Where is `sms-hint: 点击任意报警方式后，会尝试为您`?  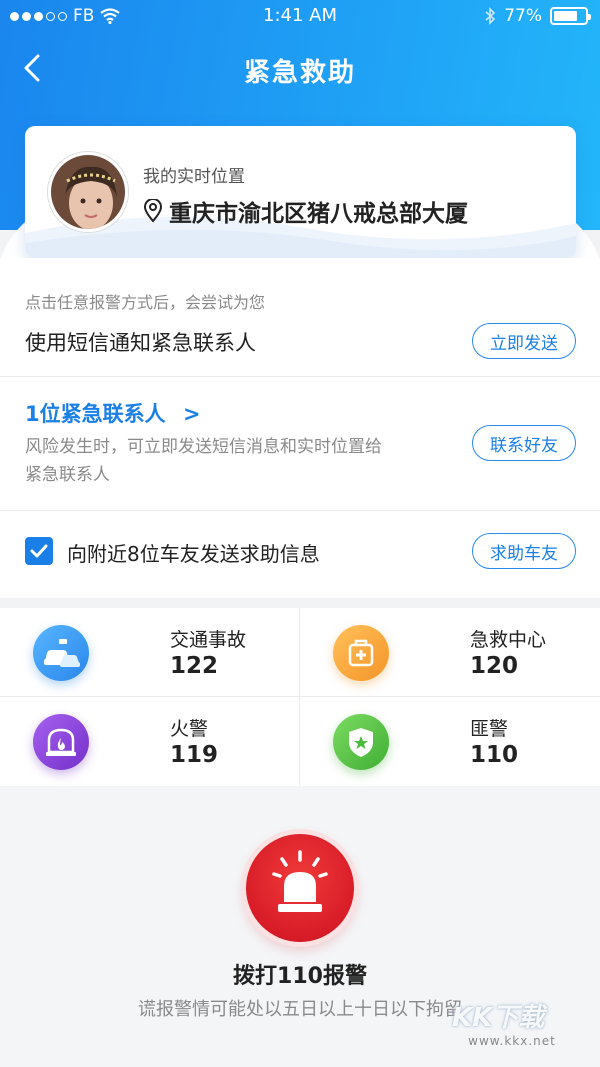 sms-hint: 点击任意报警方式后，会尝试为您 is located at coordinates (145, 302).